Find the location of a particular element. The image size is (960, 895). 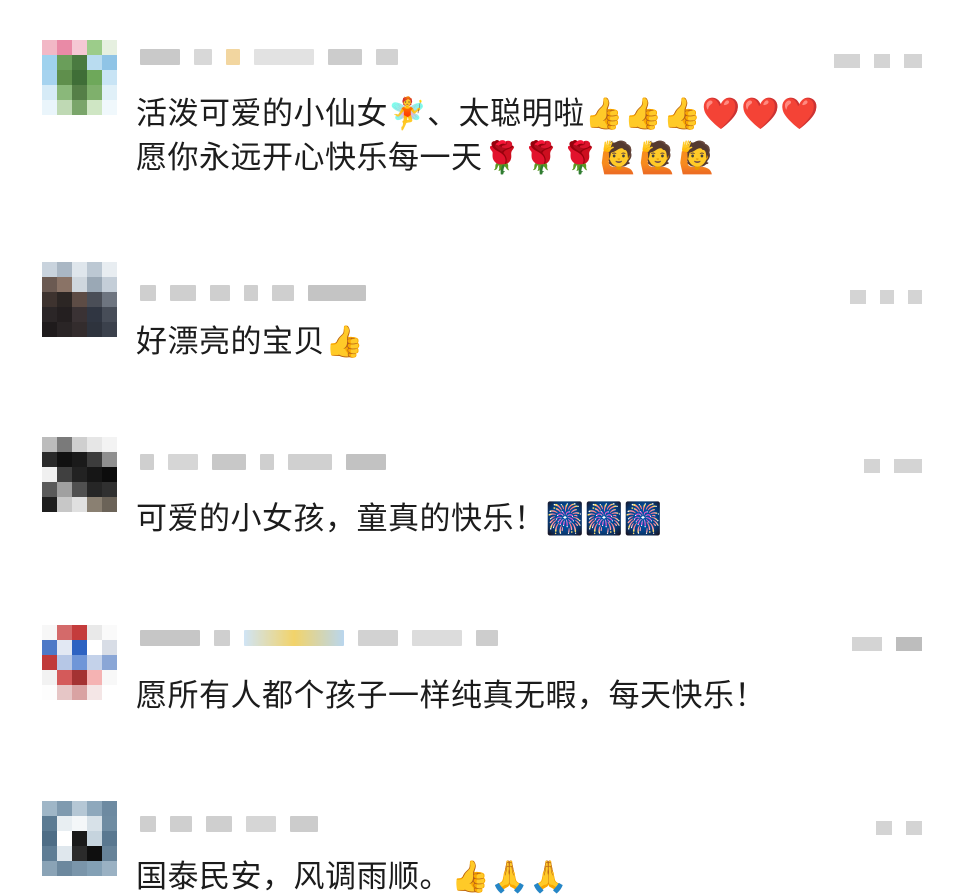

comment-item: 可爱的小女孩，童真的快乐！🎆🎆🎆 is located at coordinates (480, 492).